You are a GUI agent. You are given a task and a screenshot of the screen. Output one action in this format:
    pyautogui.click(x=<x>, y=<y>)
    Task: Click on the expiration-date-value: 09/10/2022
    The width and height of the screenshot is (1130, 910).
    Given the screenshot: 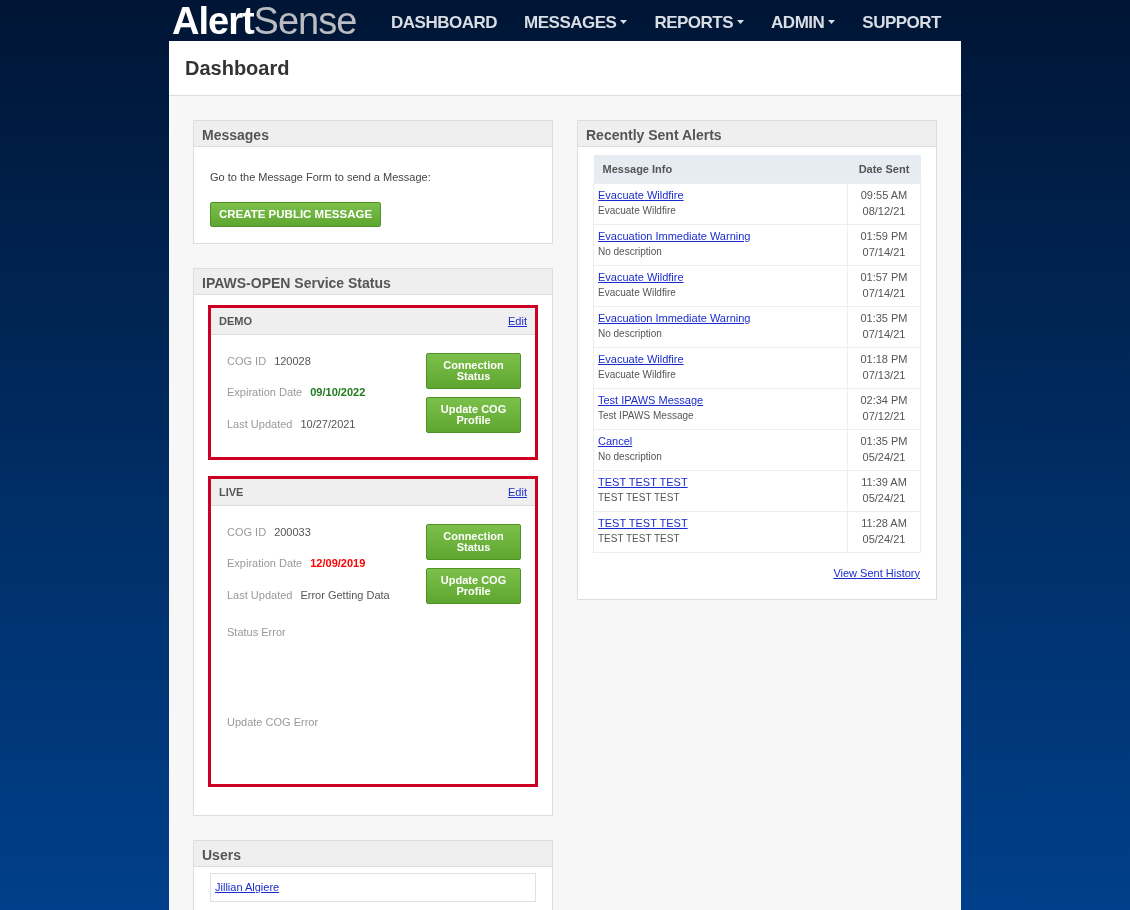 What is the action you would take?
    pyautogui.click(x=338, y=392)
    